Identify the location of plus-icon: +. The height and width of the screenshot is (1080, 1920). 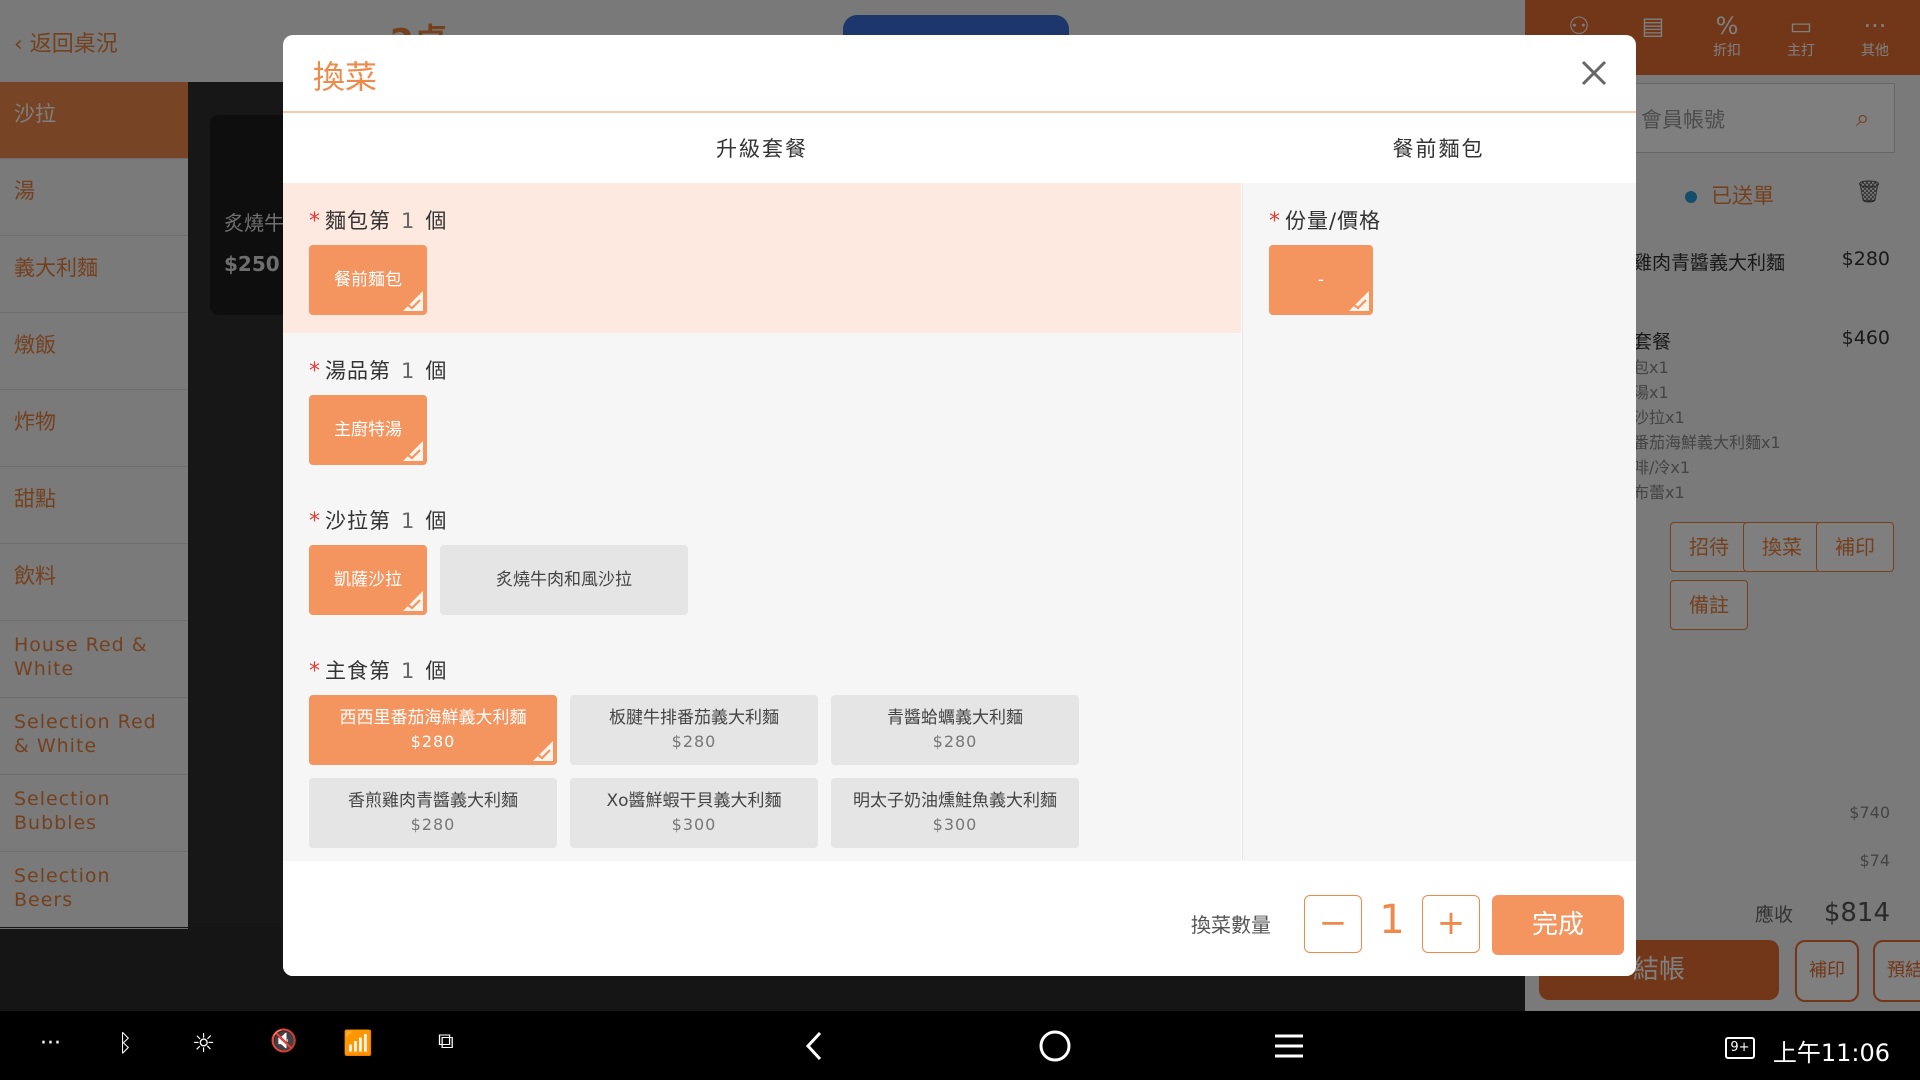
(1451, 923).